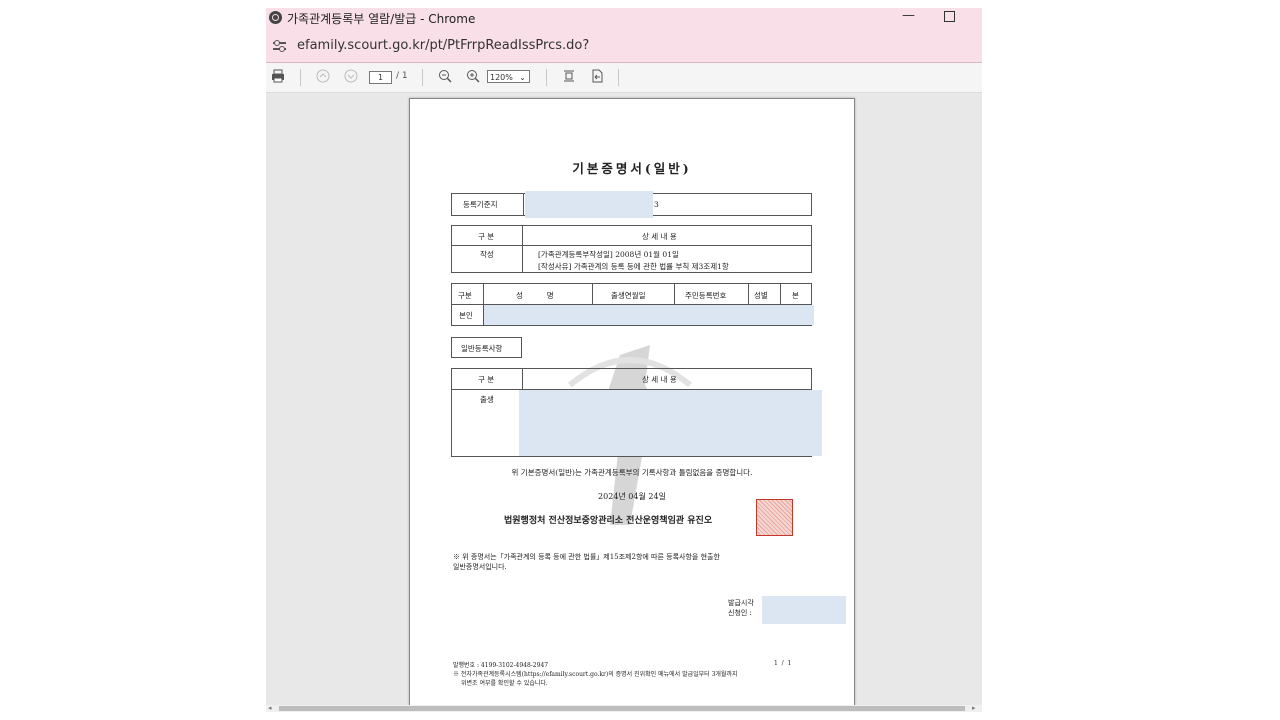 Image resolution: width=1280 pixels, height=720 pixels. Describe the element at coordinates (504, 683) in the screenshot. I see `footer-note-line2: 위변조 여부를 확인할 수 있습니다.` at that location.